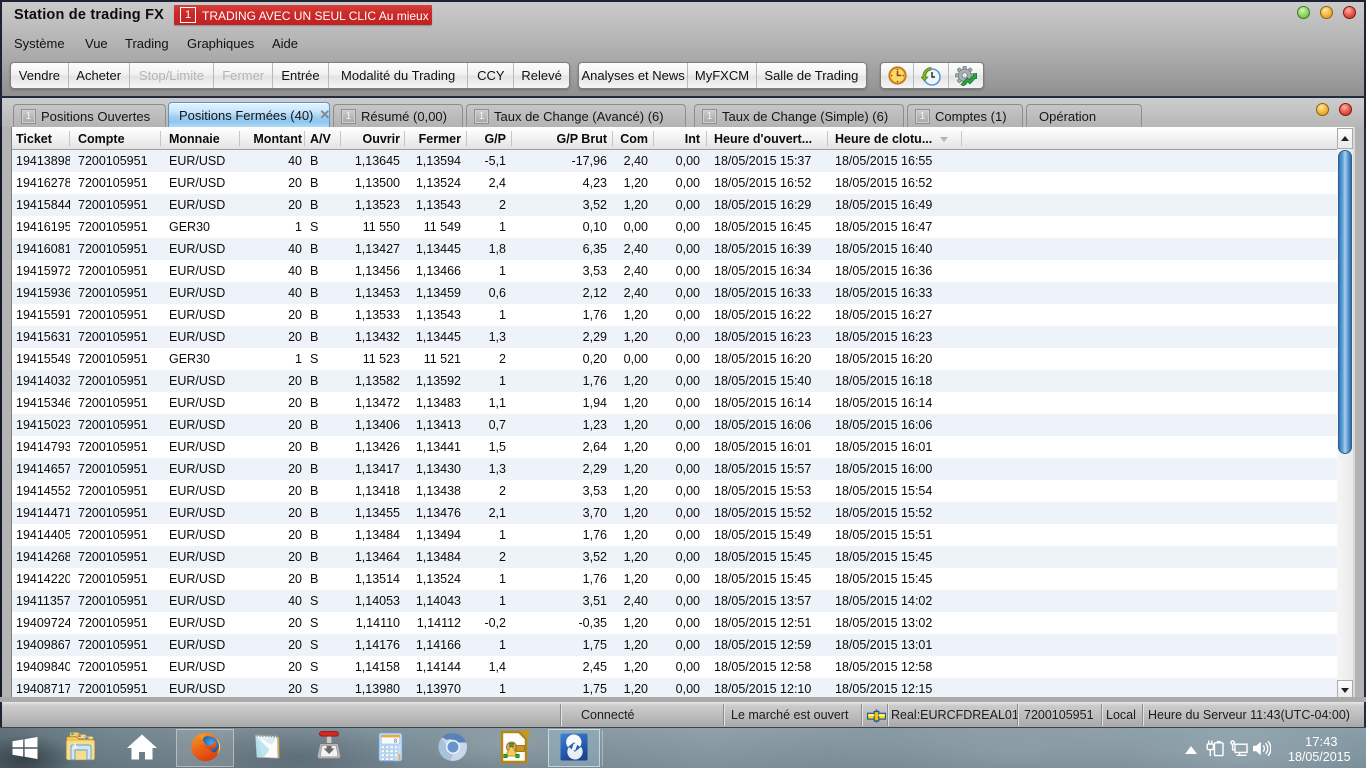 This screenshot has width=1366, height=768. What do you see at coordinates (396, 741) in the screenshot?
I see `svg-text: 0` at bounding box center [396, 741].